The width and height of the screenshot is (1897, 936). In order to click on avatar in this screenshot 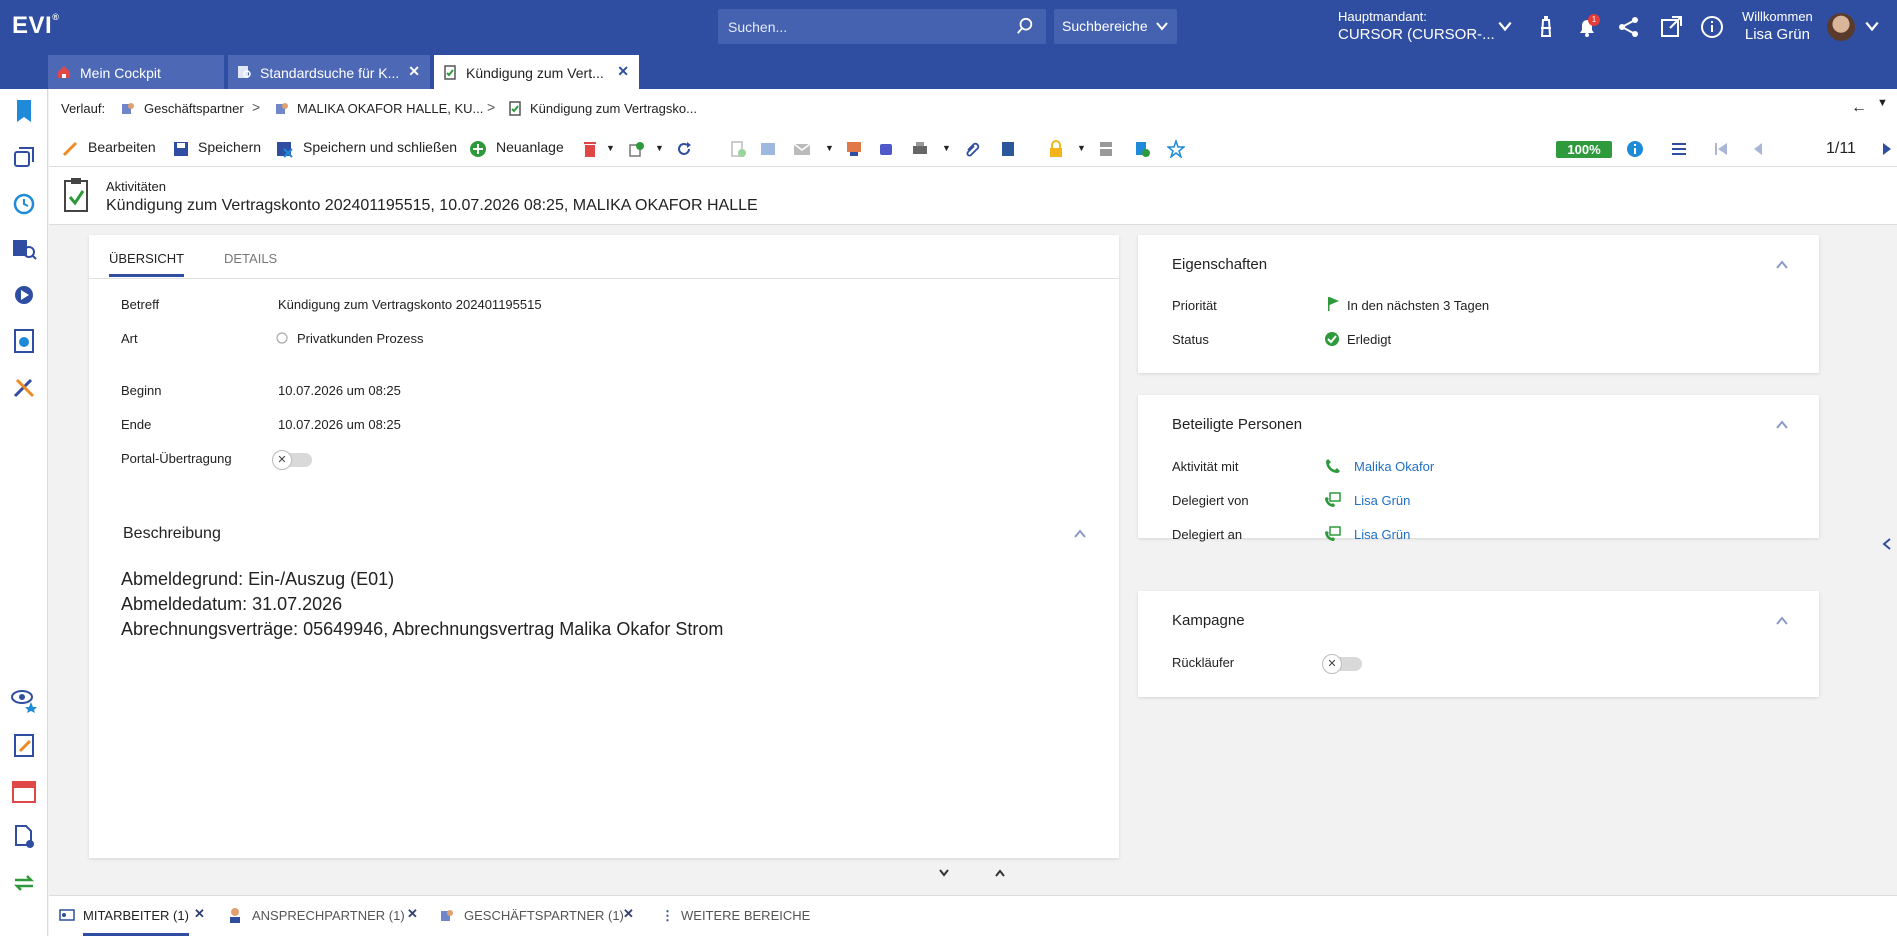, I will do `click(1841, 27)`.